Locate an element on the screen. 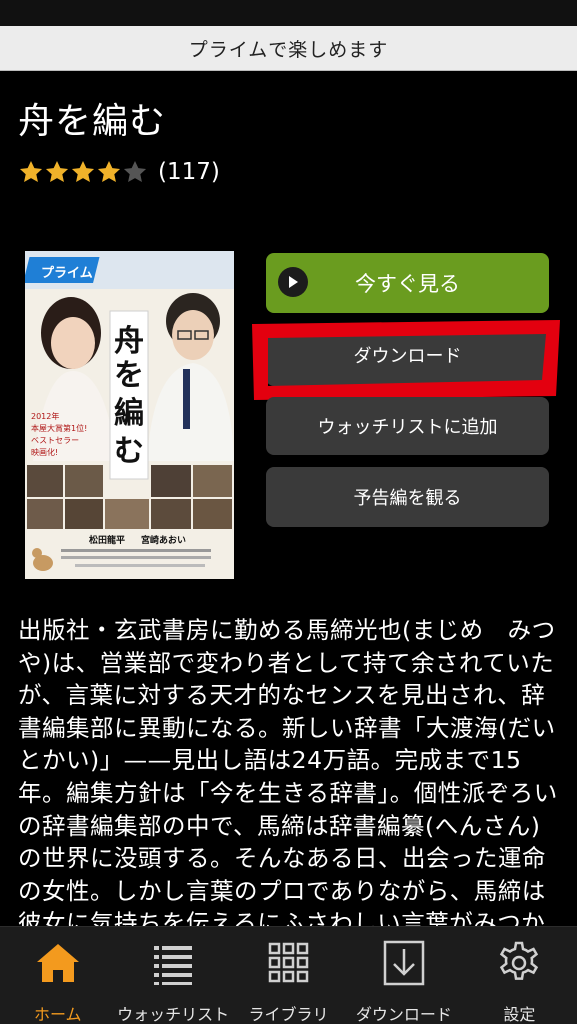 Image resolution: width=577 pixels, height=1024 pixels. rating-count: (117) is located at coordinates (189, 172).